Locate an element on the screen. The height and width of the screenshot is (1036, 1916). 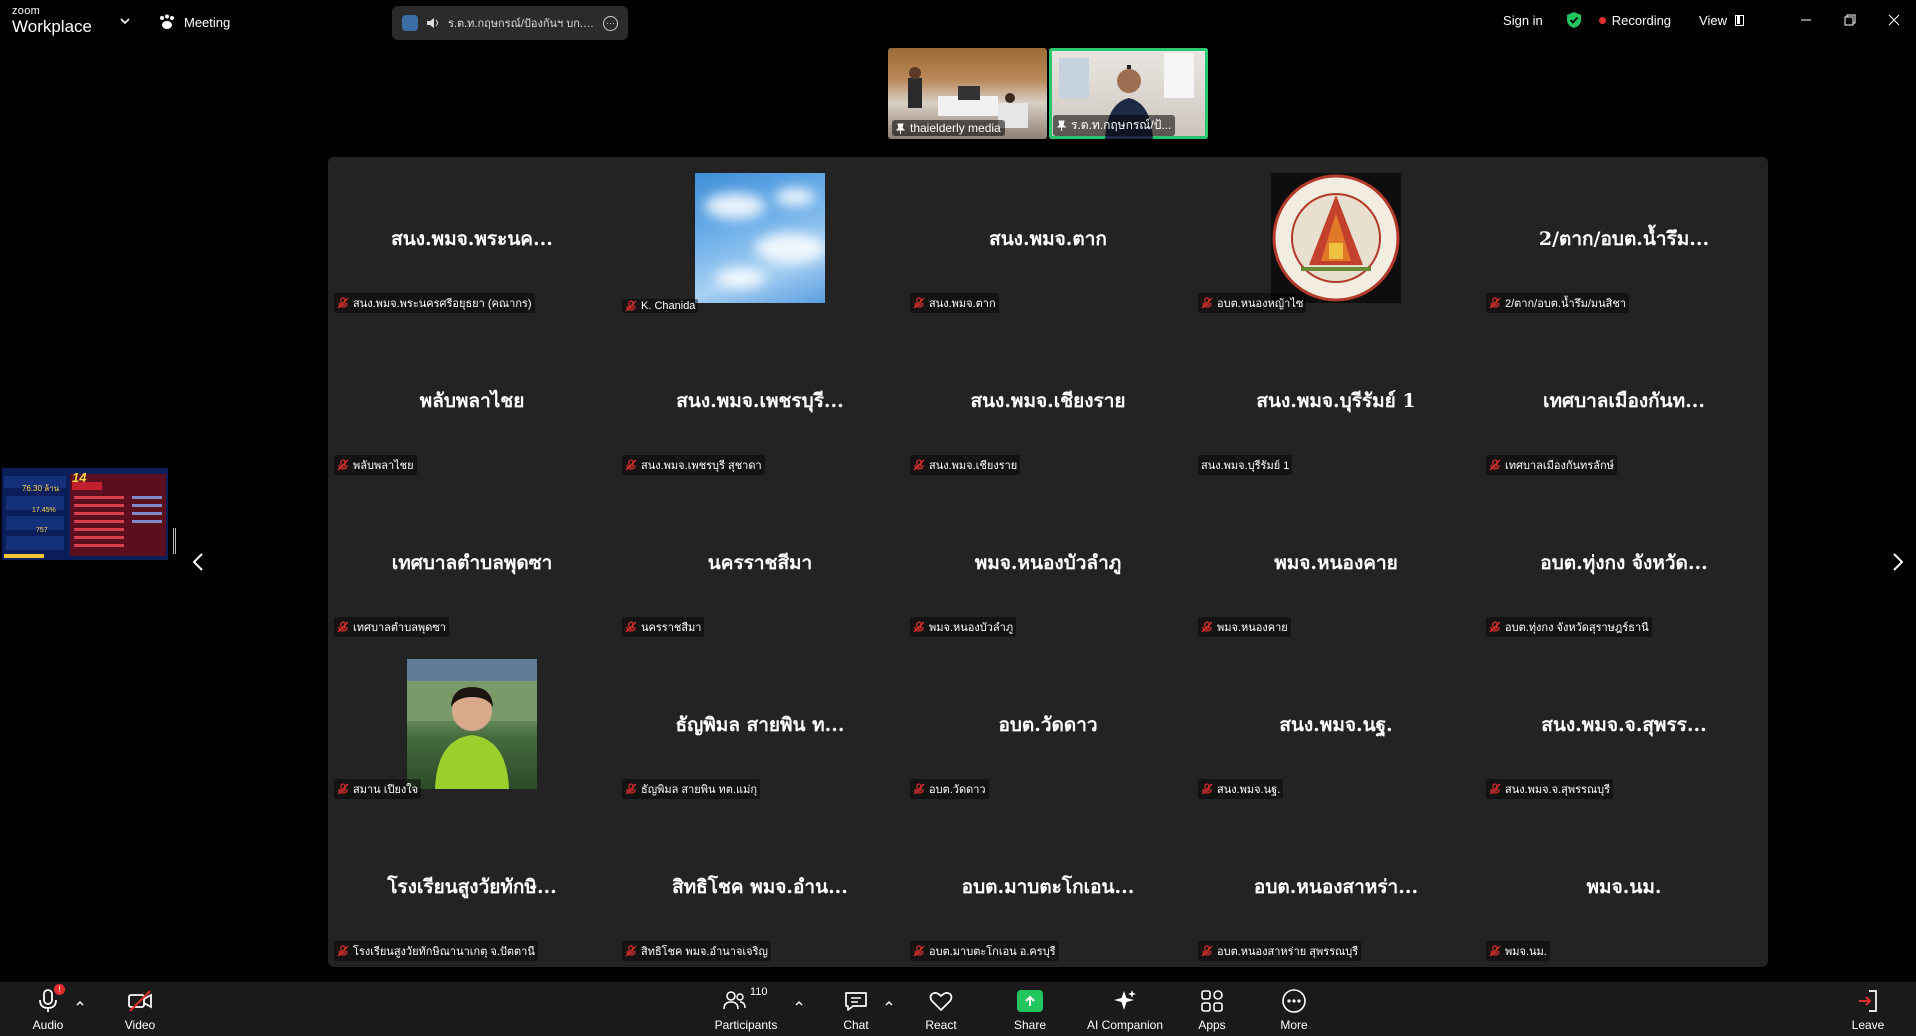
participant-name: นครราชสีมา is located at coordinates (671, 628).